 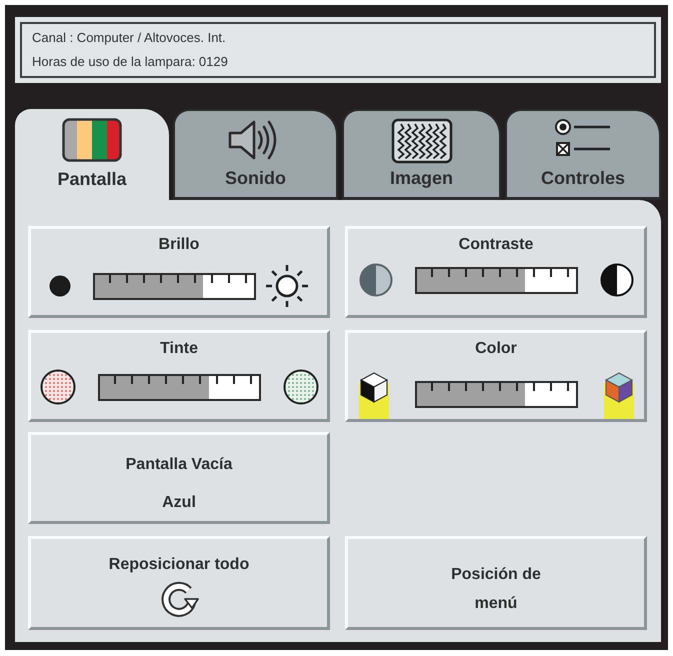 What do you see at coordinates (129, 38) in the screenshot?
I see `info-text: Canal : Computer / Altovoces. Int.` at bounding box center [129, 38].